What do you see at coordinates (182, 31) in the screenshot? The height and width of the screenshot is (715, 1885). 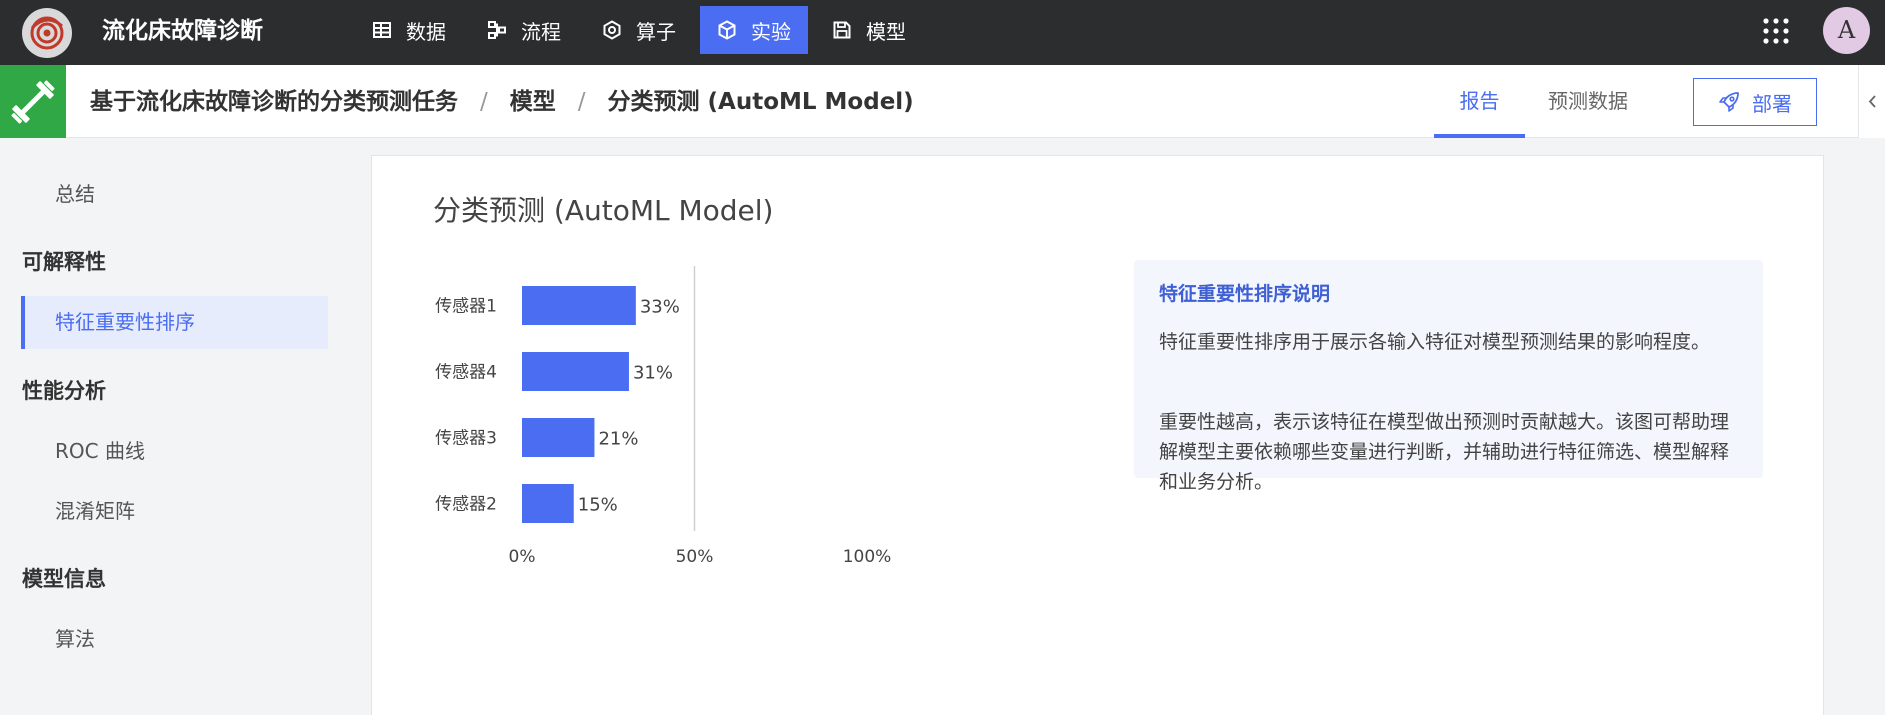 I see `app-title: 流化床故障诊断` at bounding box center [182, 31].